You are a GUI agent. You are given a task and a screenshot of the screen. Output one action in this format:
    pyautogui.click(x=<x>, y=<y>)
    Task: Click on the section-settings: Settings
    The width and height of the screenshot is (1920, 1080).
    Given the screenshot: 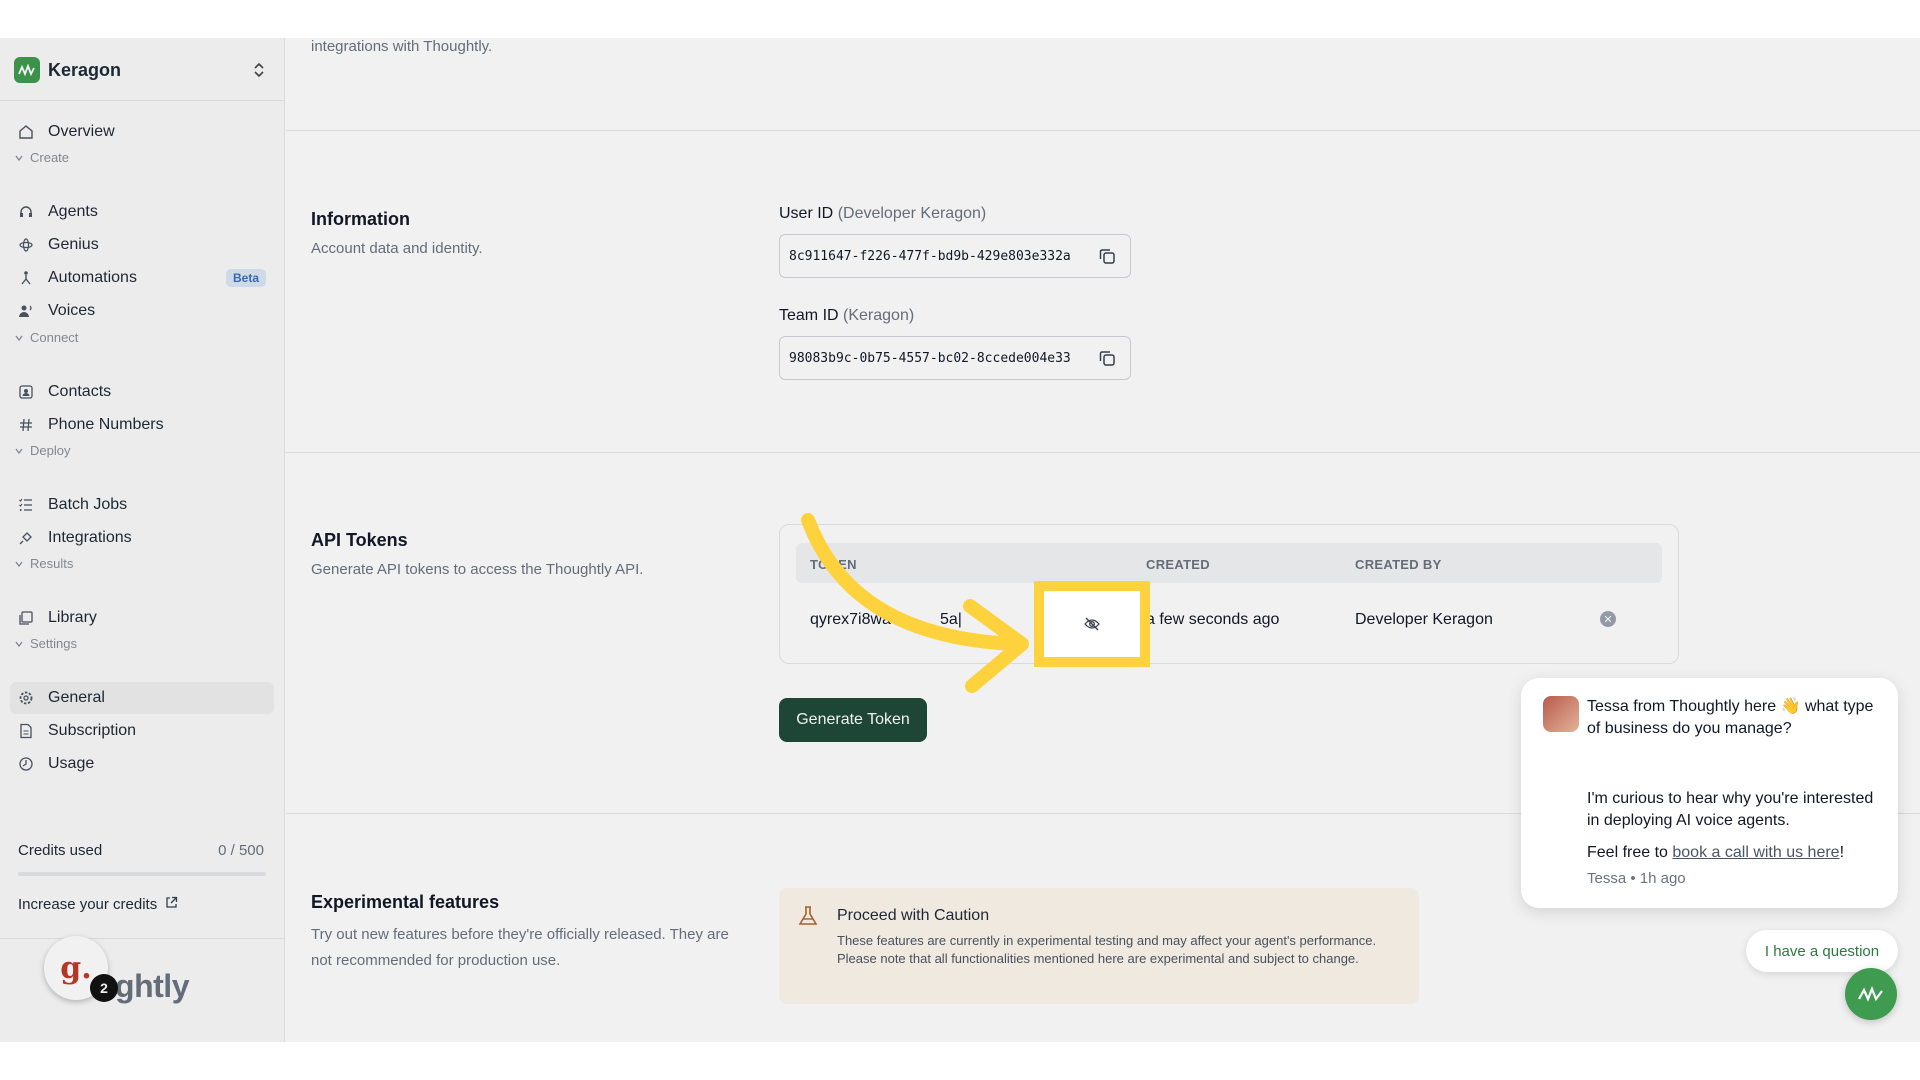 What is the action you would take?
    pyautogui.click(x=45, y=643)
    